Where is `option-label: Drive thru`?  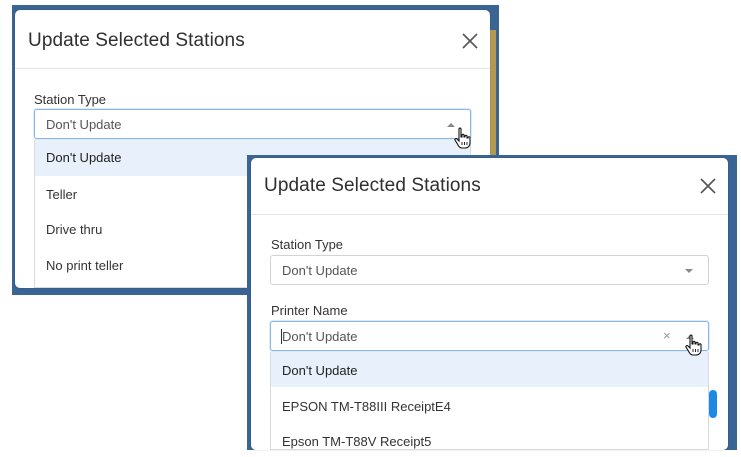 option-label: Drive thru is located at coordinates (74, 229).